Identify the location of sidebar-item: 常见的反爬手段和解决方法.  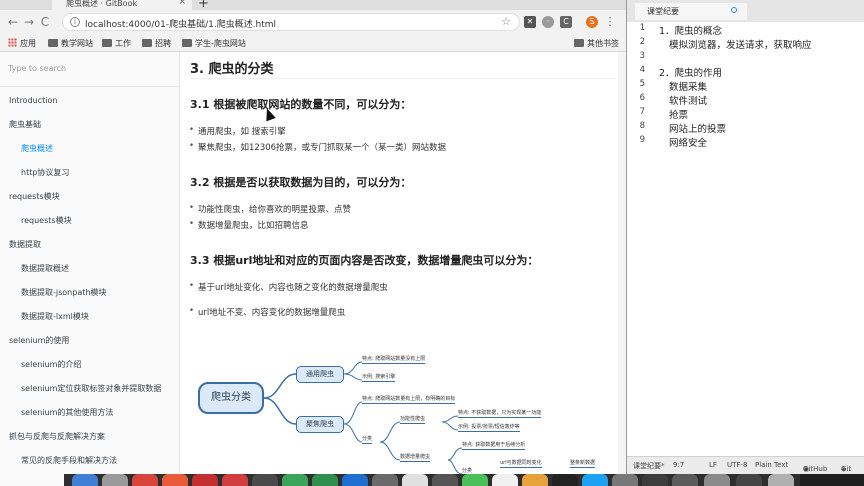
(69, 460).